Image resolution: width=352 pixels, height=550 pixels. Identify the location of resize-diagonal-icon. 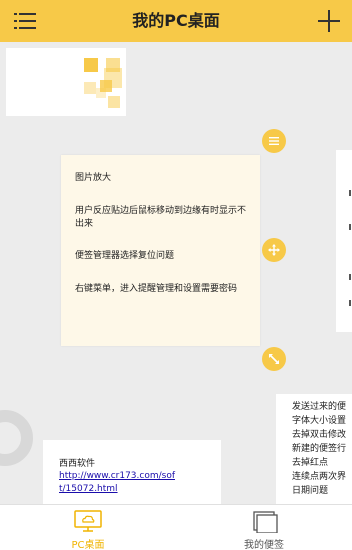
(274, 359).